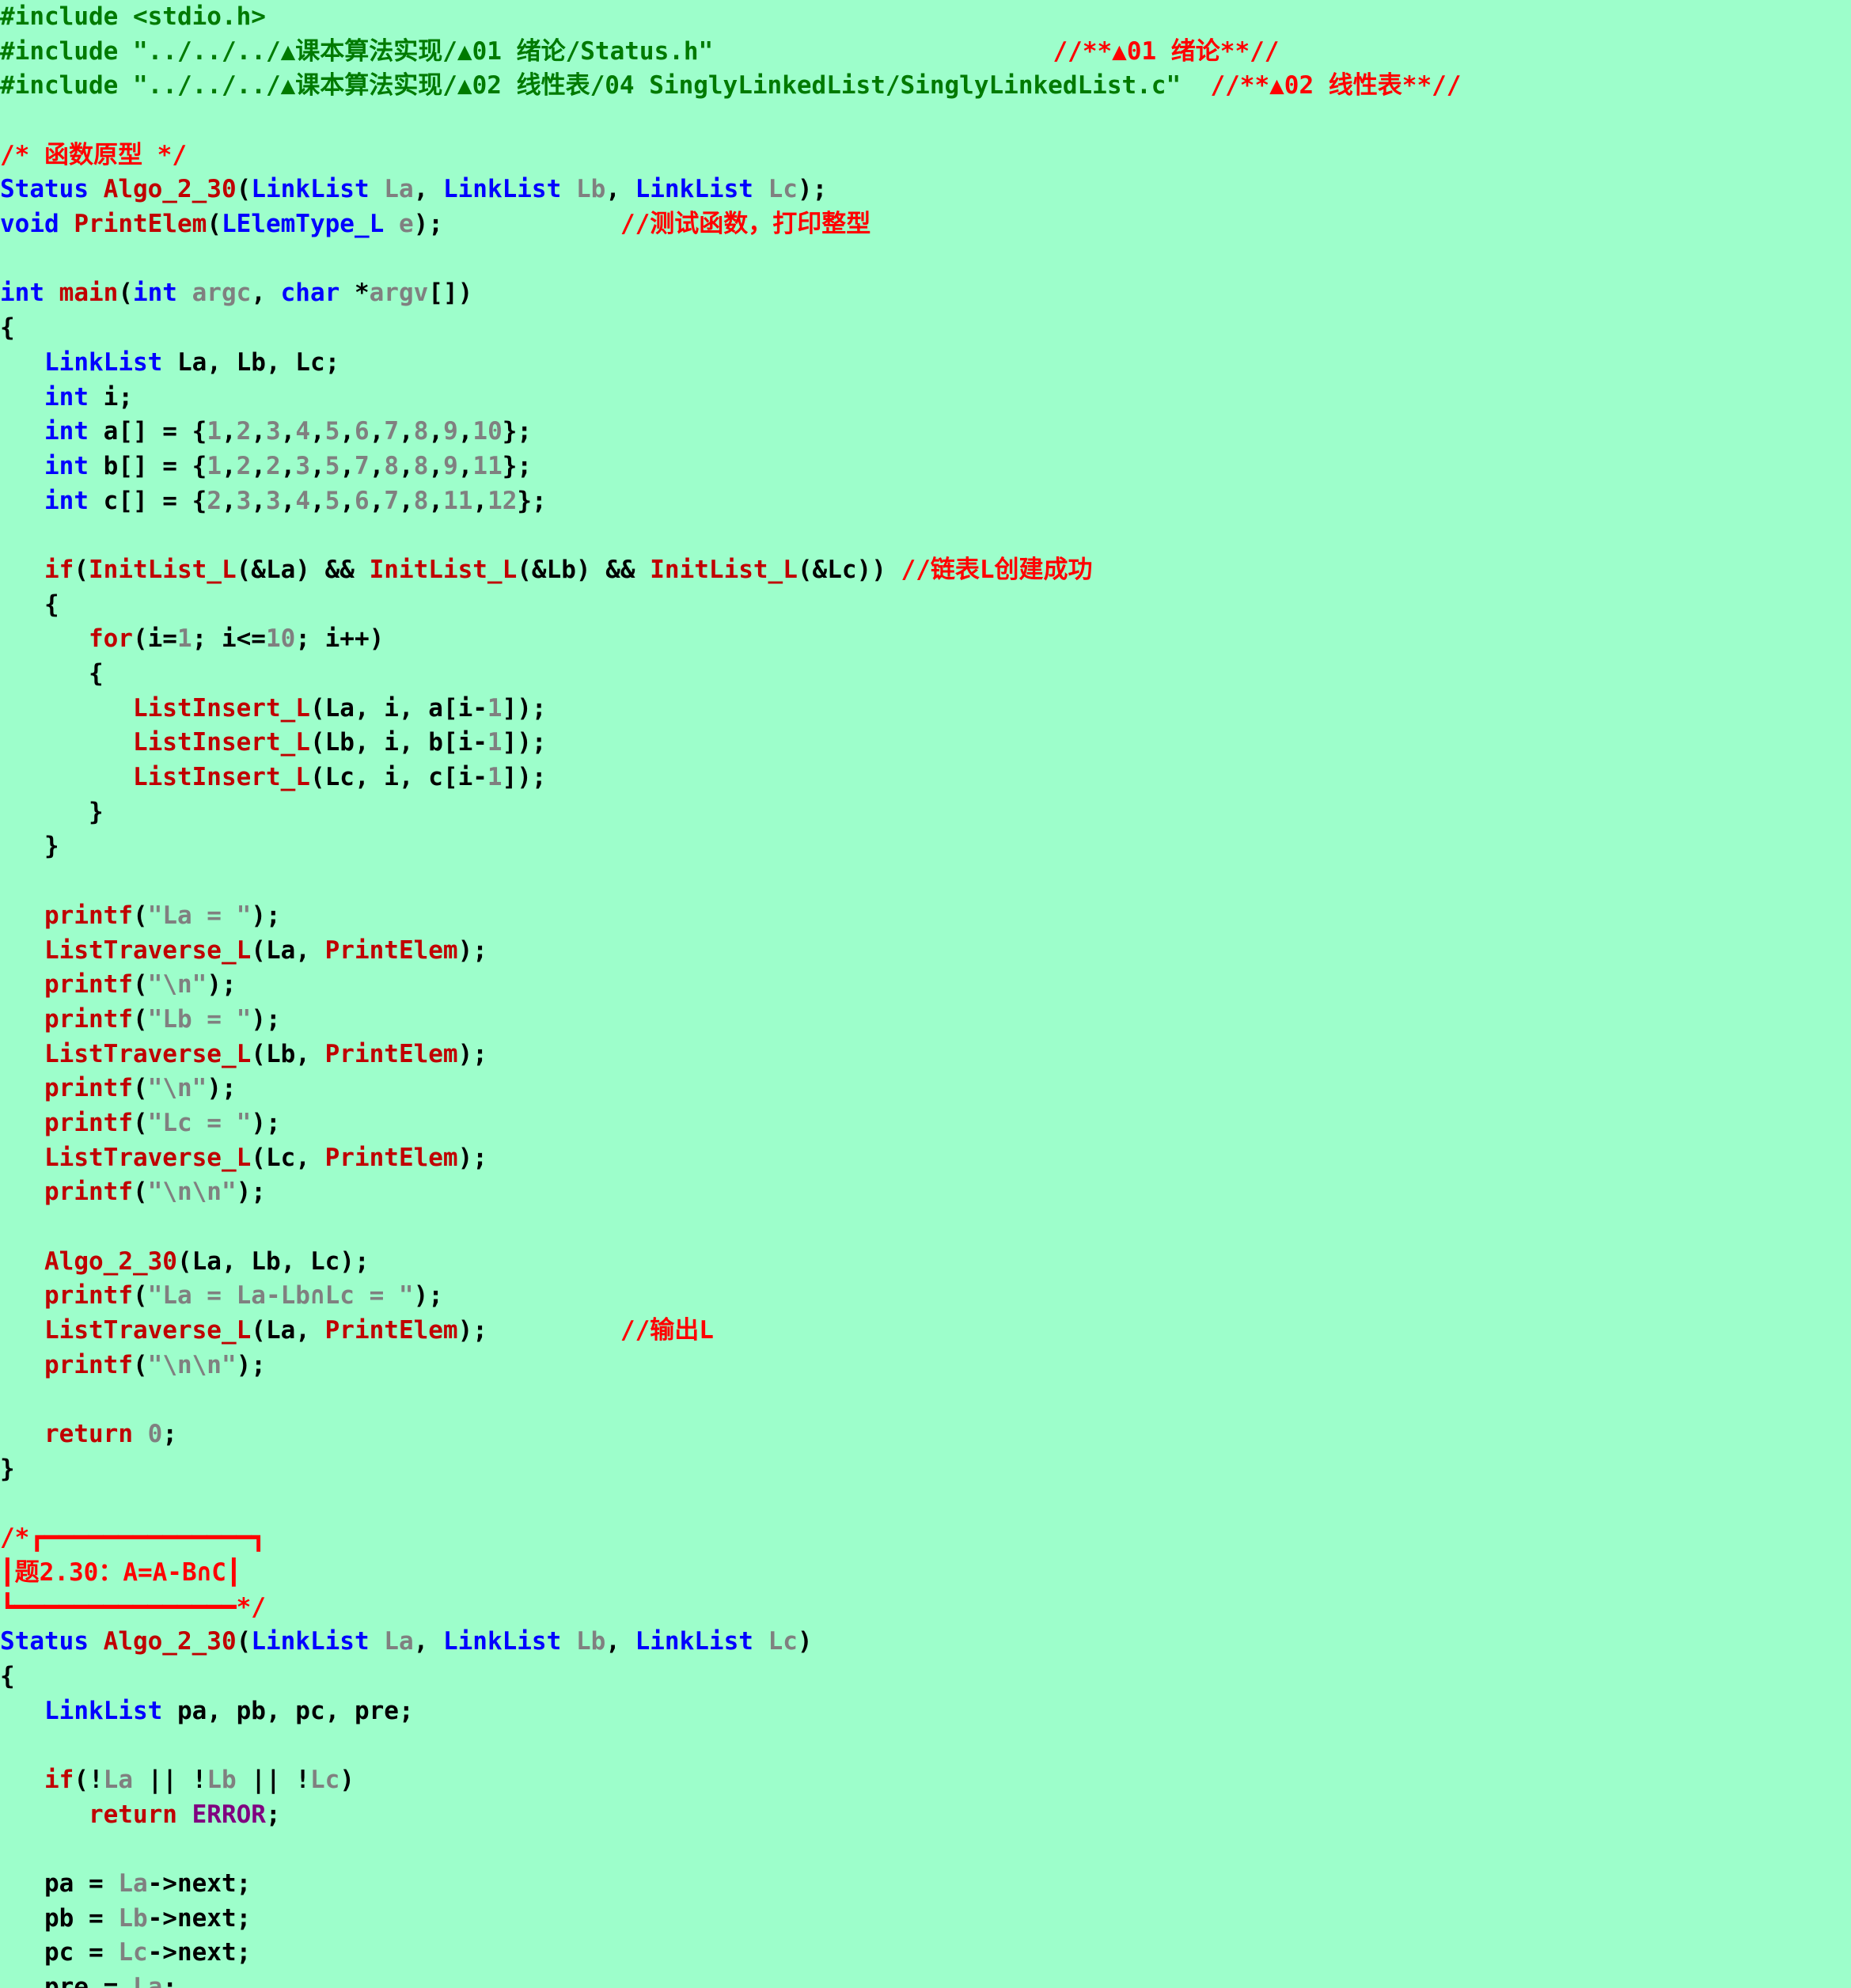  Describe the element at coordinates (199, 1953) in the screenshot. I see `code-token: ->next;` at that location.